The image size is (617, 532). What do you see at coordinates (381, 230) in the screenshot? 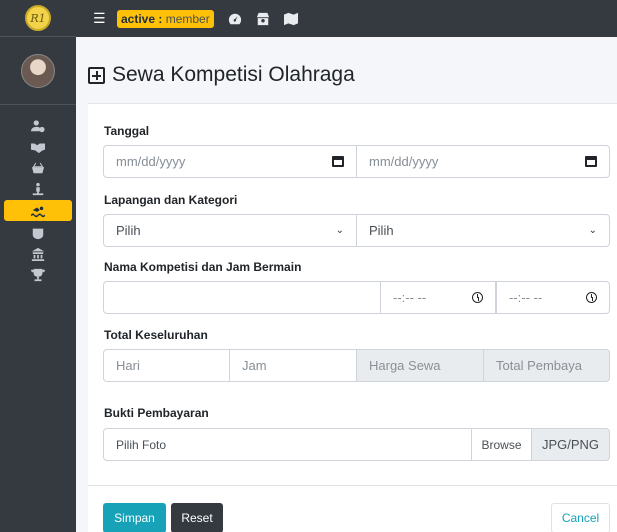
I see `kategori-select-value: Pilih` at bounding box center [381, 230].